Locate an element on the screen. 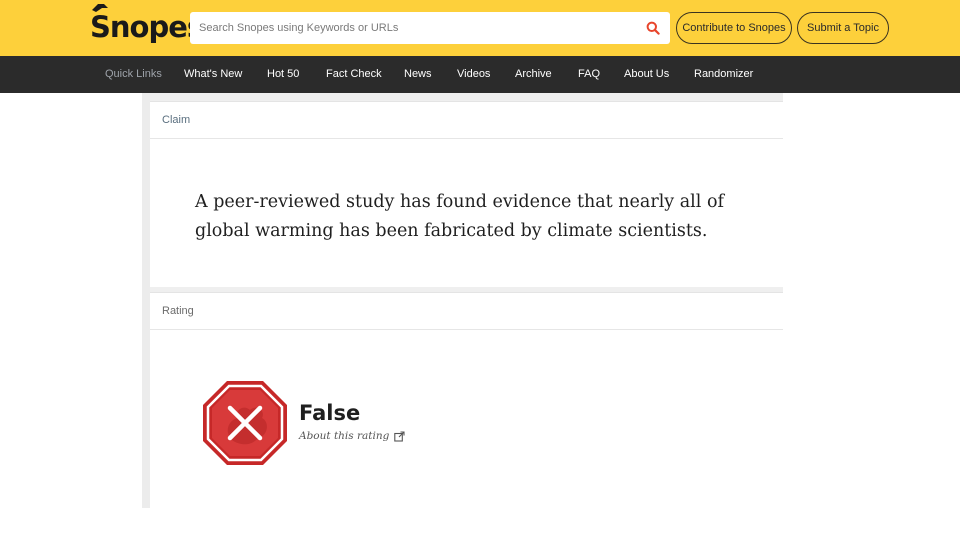 This screenshot has height=540, width=960. about-rating-label: About this rating is located at coordinates (344, 436).